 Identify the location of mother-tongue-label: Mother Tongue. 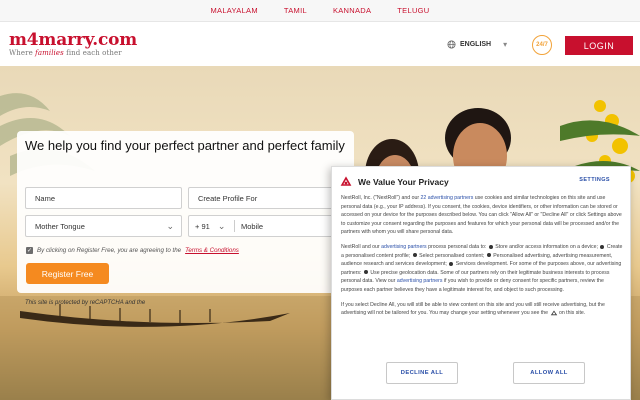
(60, 226).